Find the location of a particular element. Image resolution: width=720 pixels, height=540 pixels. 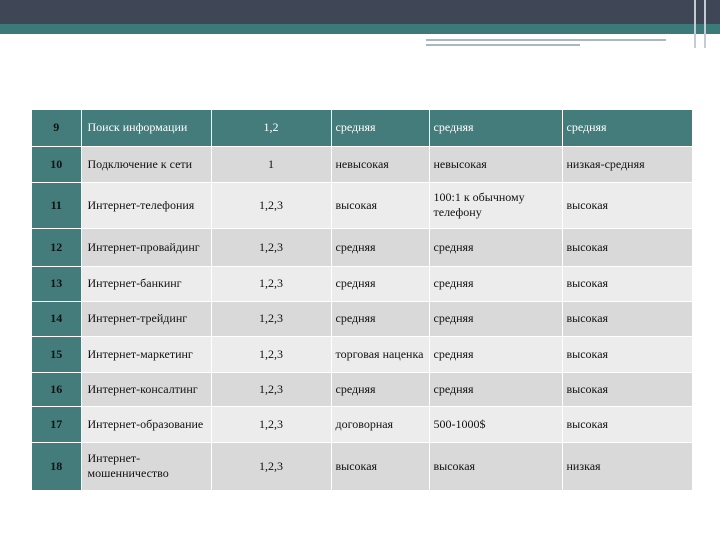

decorative-line-upper is located at coordinates (546, 40).